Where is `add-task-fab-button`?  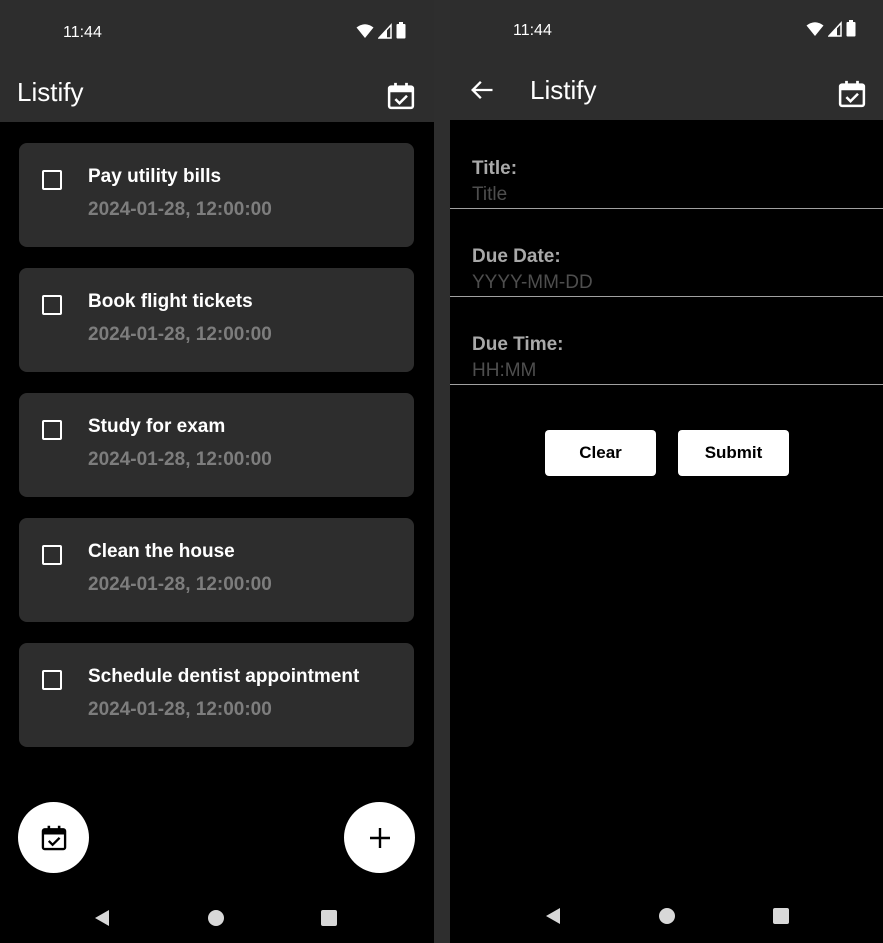 add-task-fab-button is located at coordinates (379, 837).